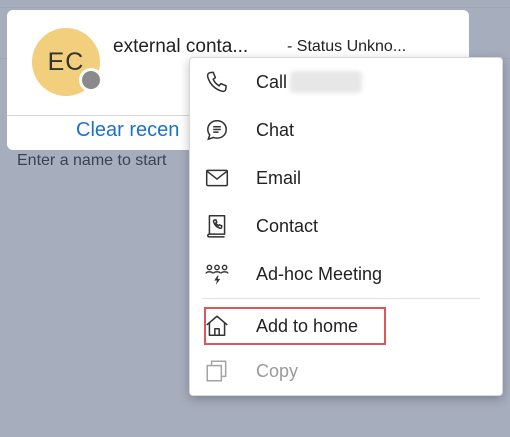  Describe the element at coordinates (275, 129) in the screenshot. I see `menu-item-label: Chat` at that location.